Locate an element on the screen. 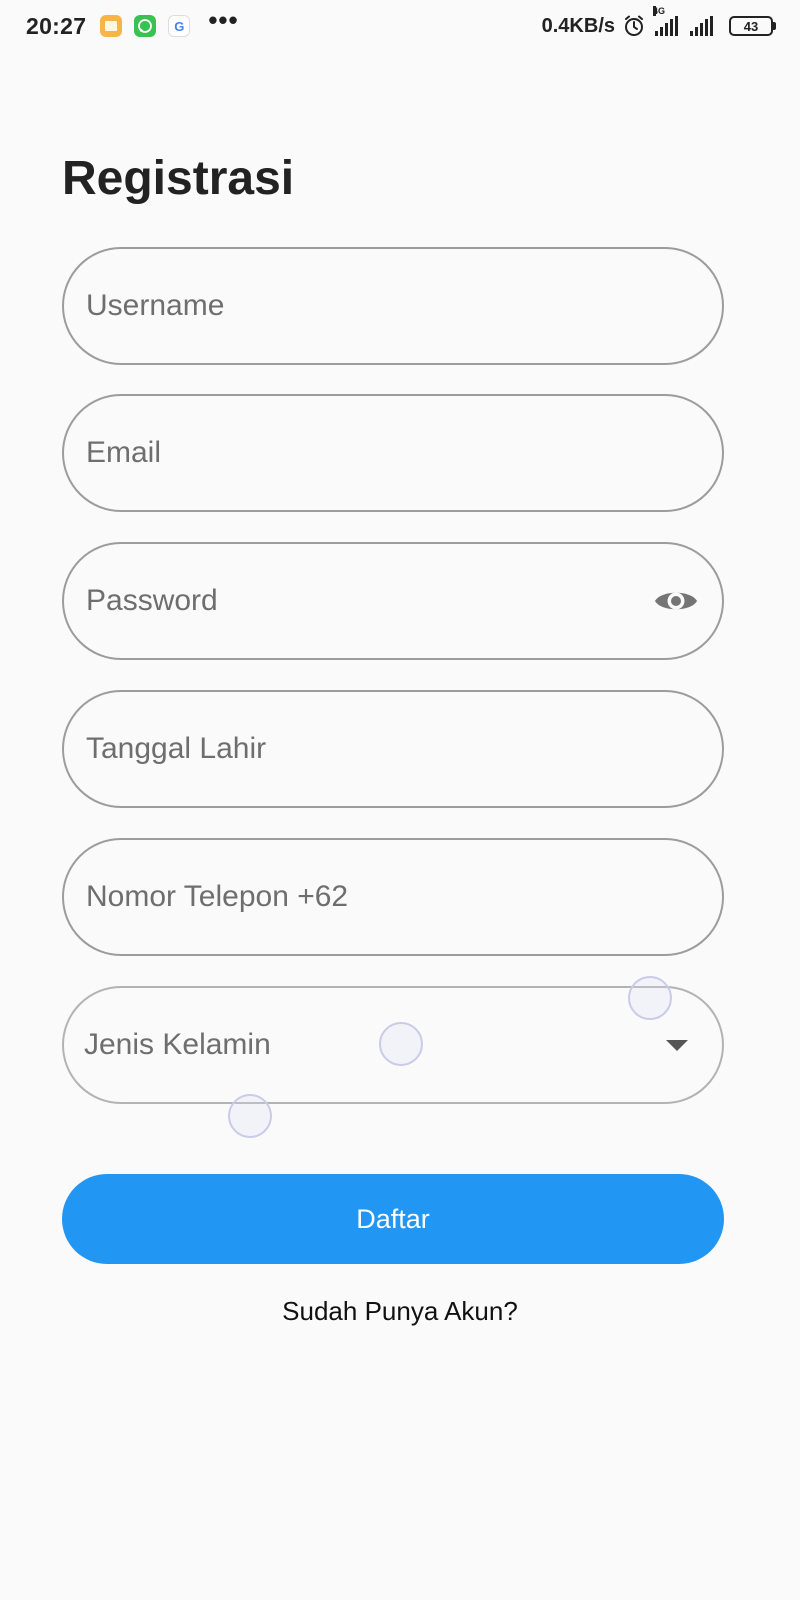  battery-icon: 43 is located at coordinates (752, 26).